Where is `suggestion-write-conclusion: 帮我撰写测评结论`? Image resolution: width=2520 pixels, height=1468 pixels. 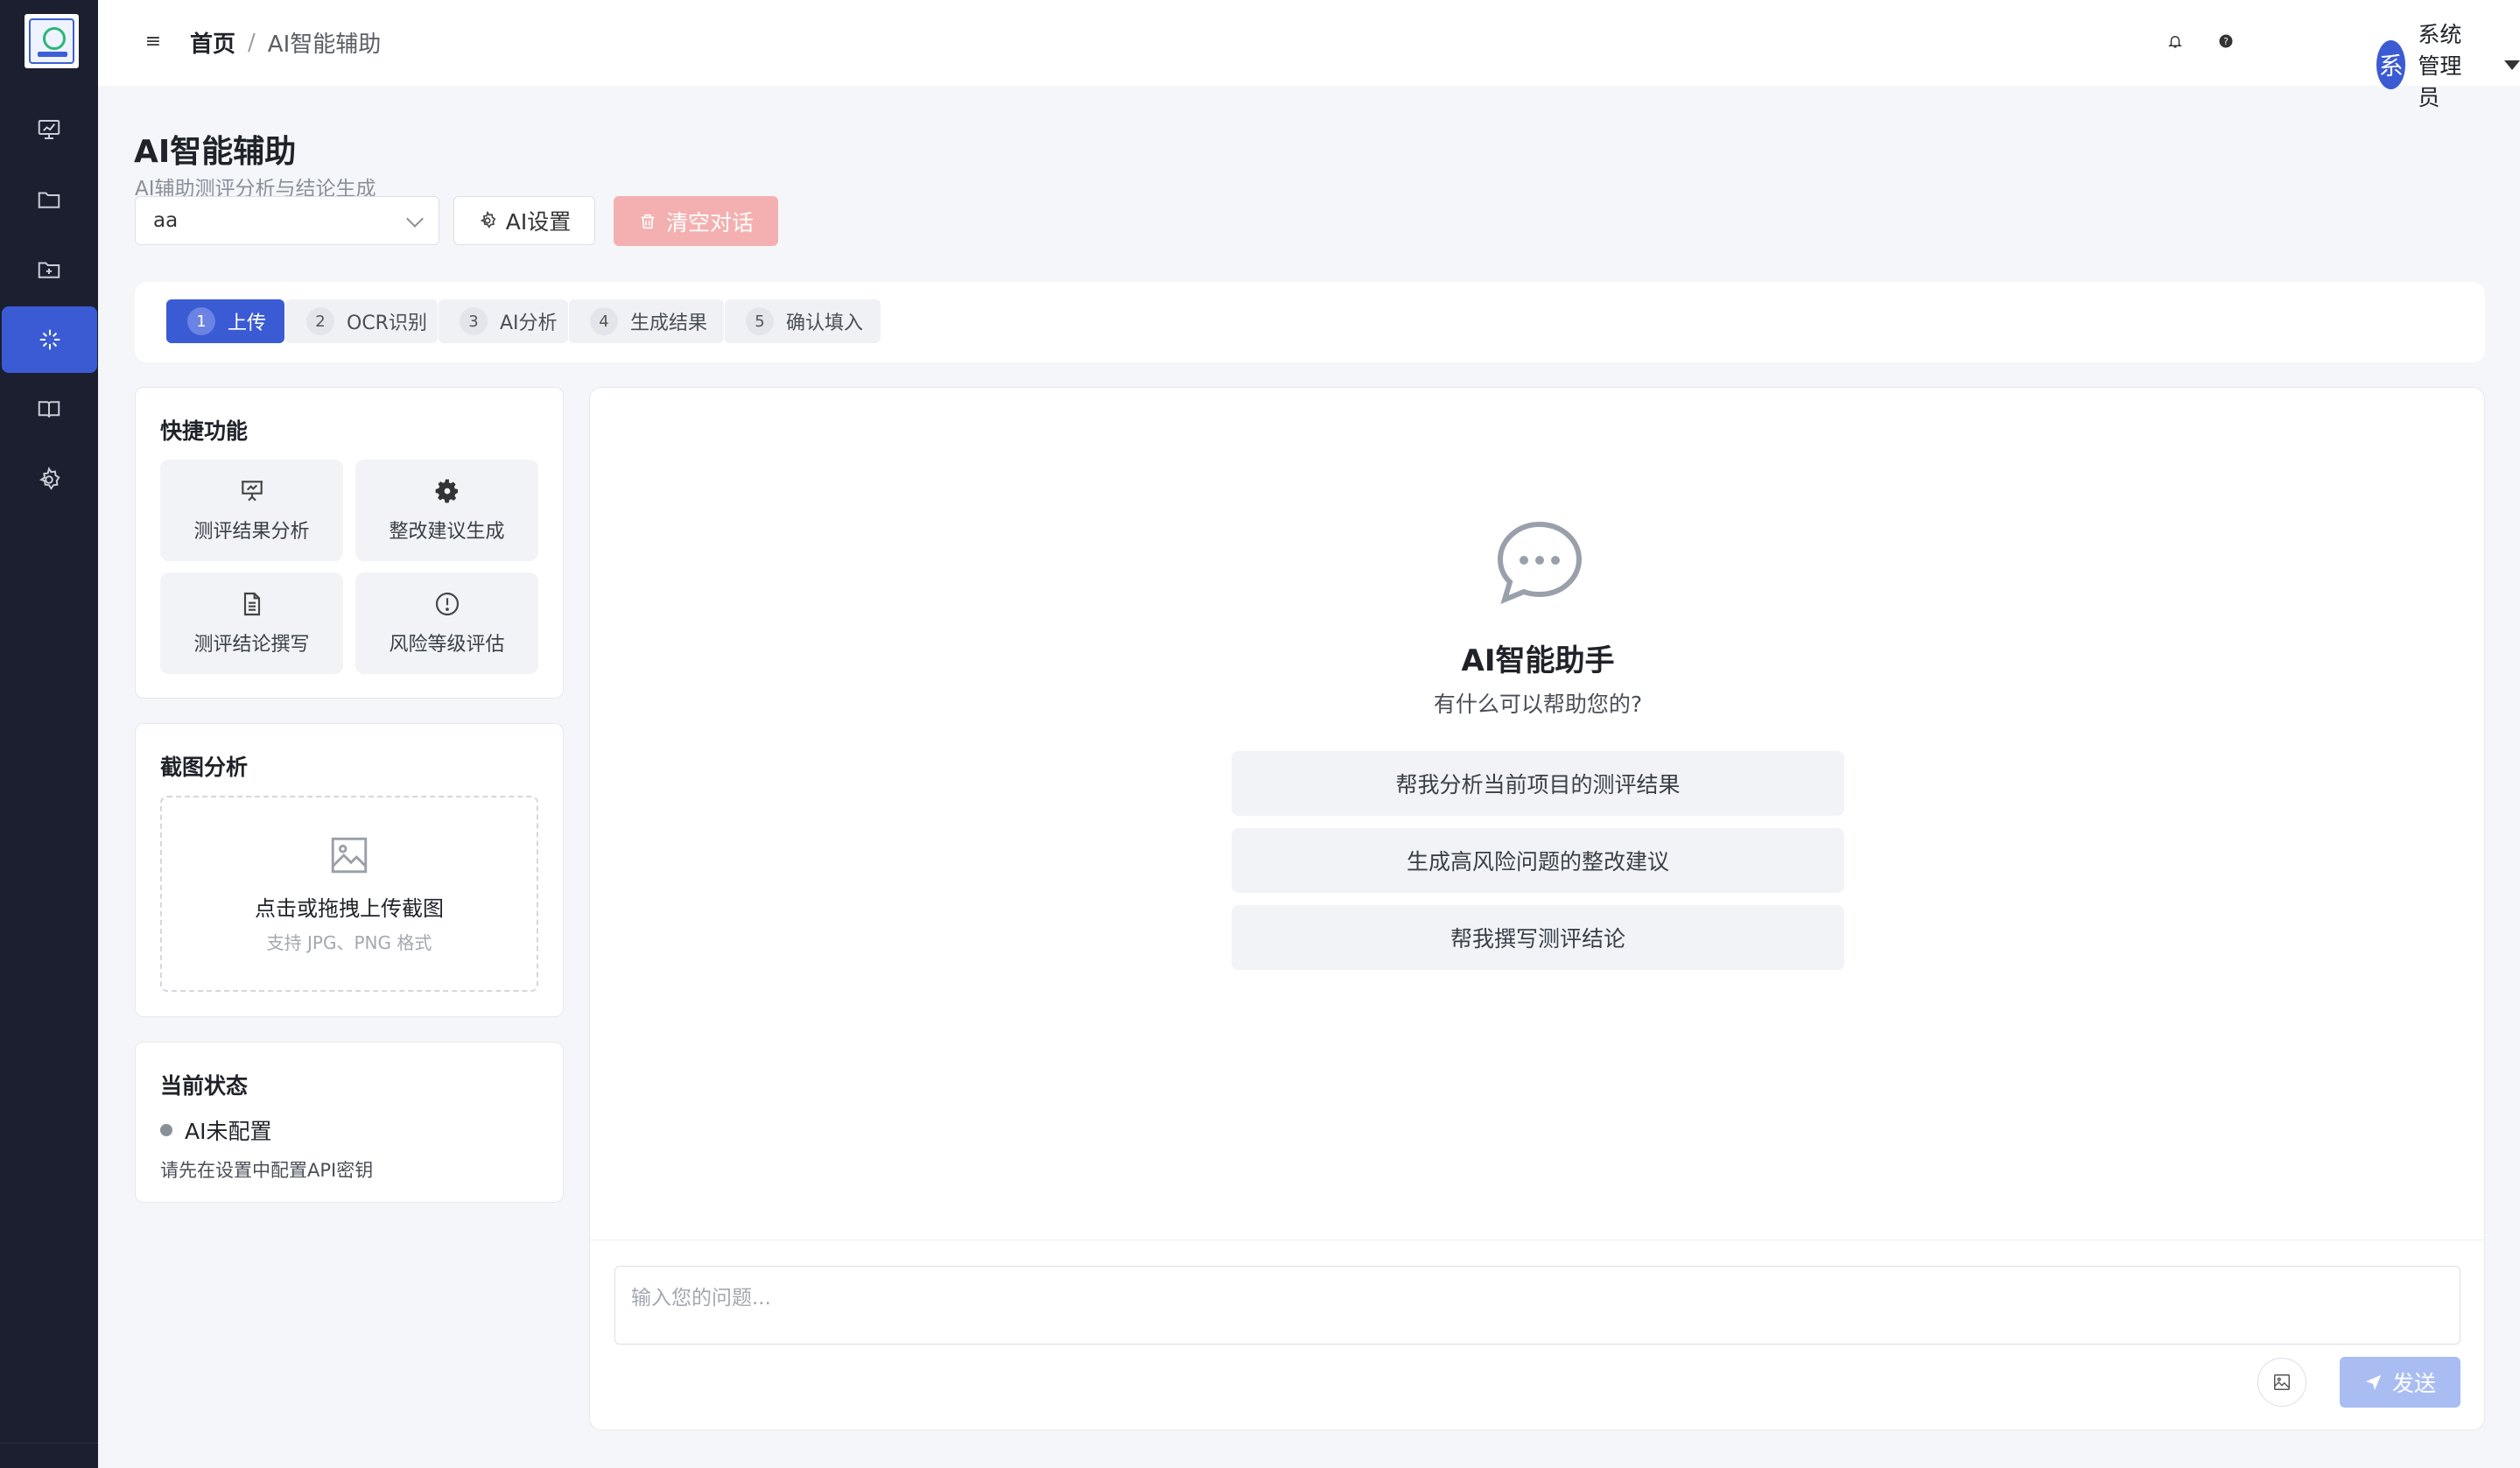 suggestion-write-conclusion: 帮我撰写测评结论 is located at coordinates (1538, 937).